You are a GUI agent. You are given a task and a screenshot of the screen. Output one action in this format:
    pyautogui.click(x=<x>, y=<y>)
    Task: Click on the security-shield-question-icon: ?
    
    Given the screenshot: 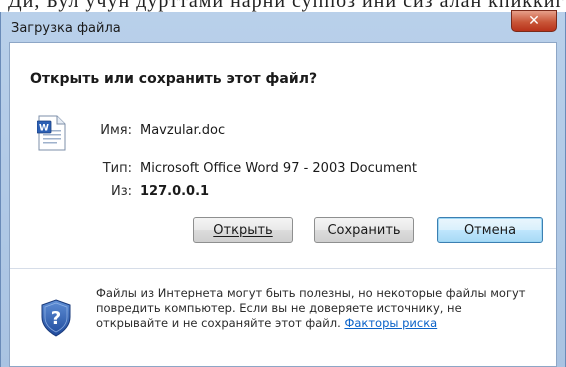 What is the action you would take?
    pyautogui.click(x=56, y=318)
    